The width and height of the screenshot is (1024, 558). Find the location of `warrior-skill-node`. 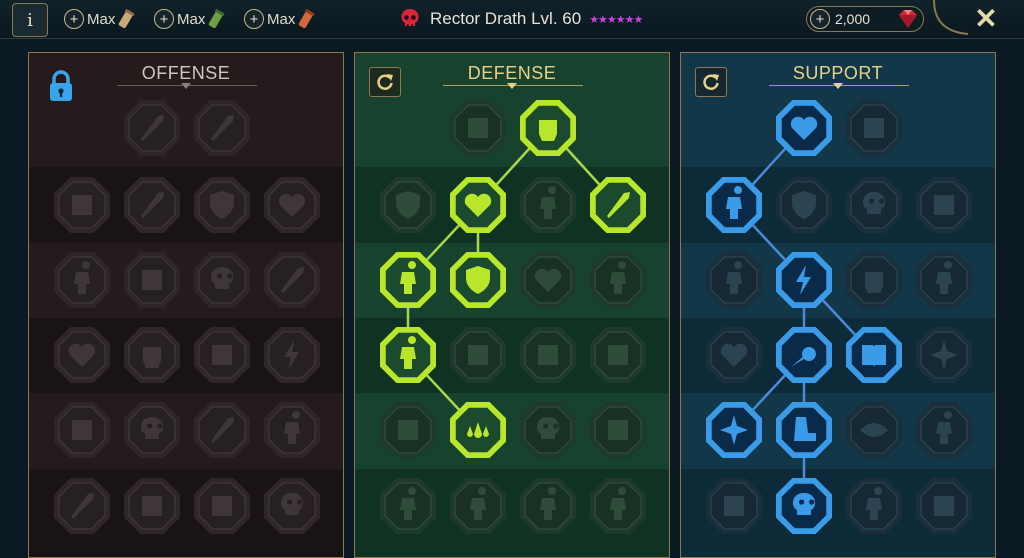

warrior-skill-node is located at coordinates (82, 280).